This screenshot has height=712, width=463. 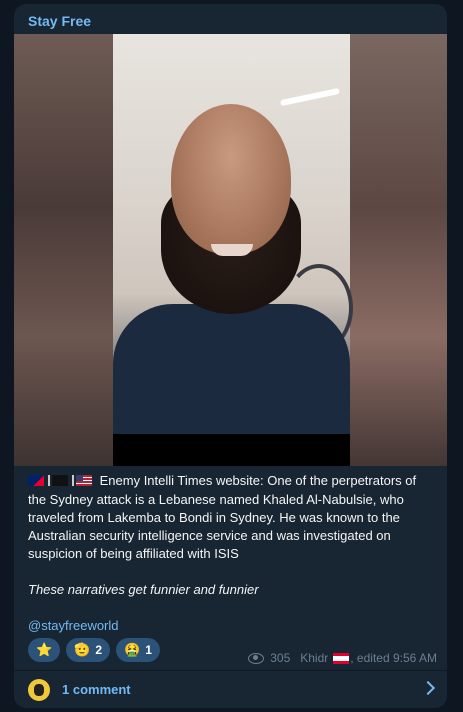 I want to click on reaction-star: ⭐, so click(x=44, y=650).